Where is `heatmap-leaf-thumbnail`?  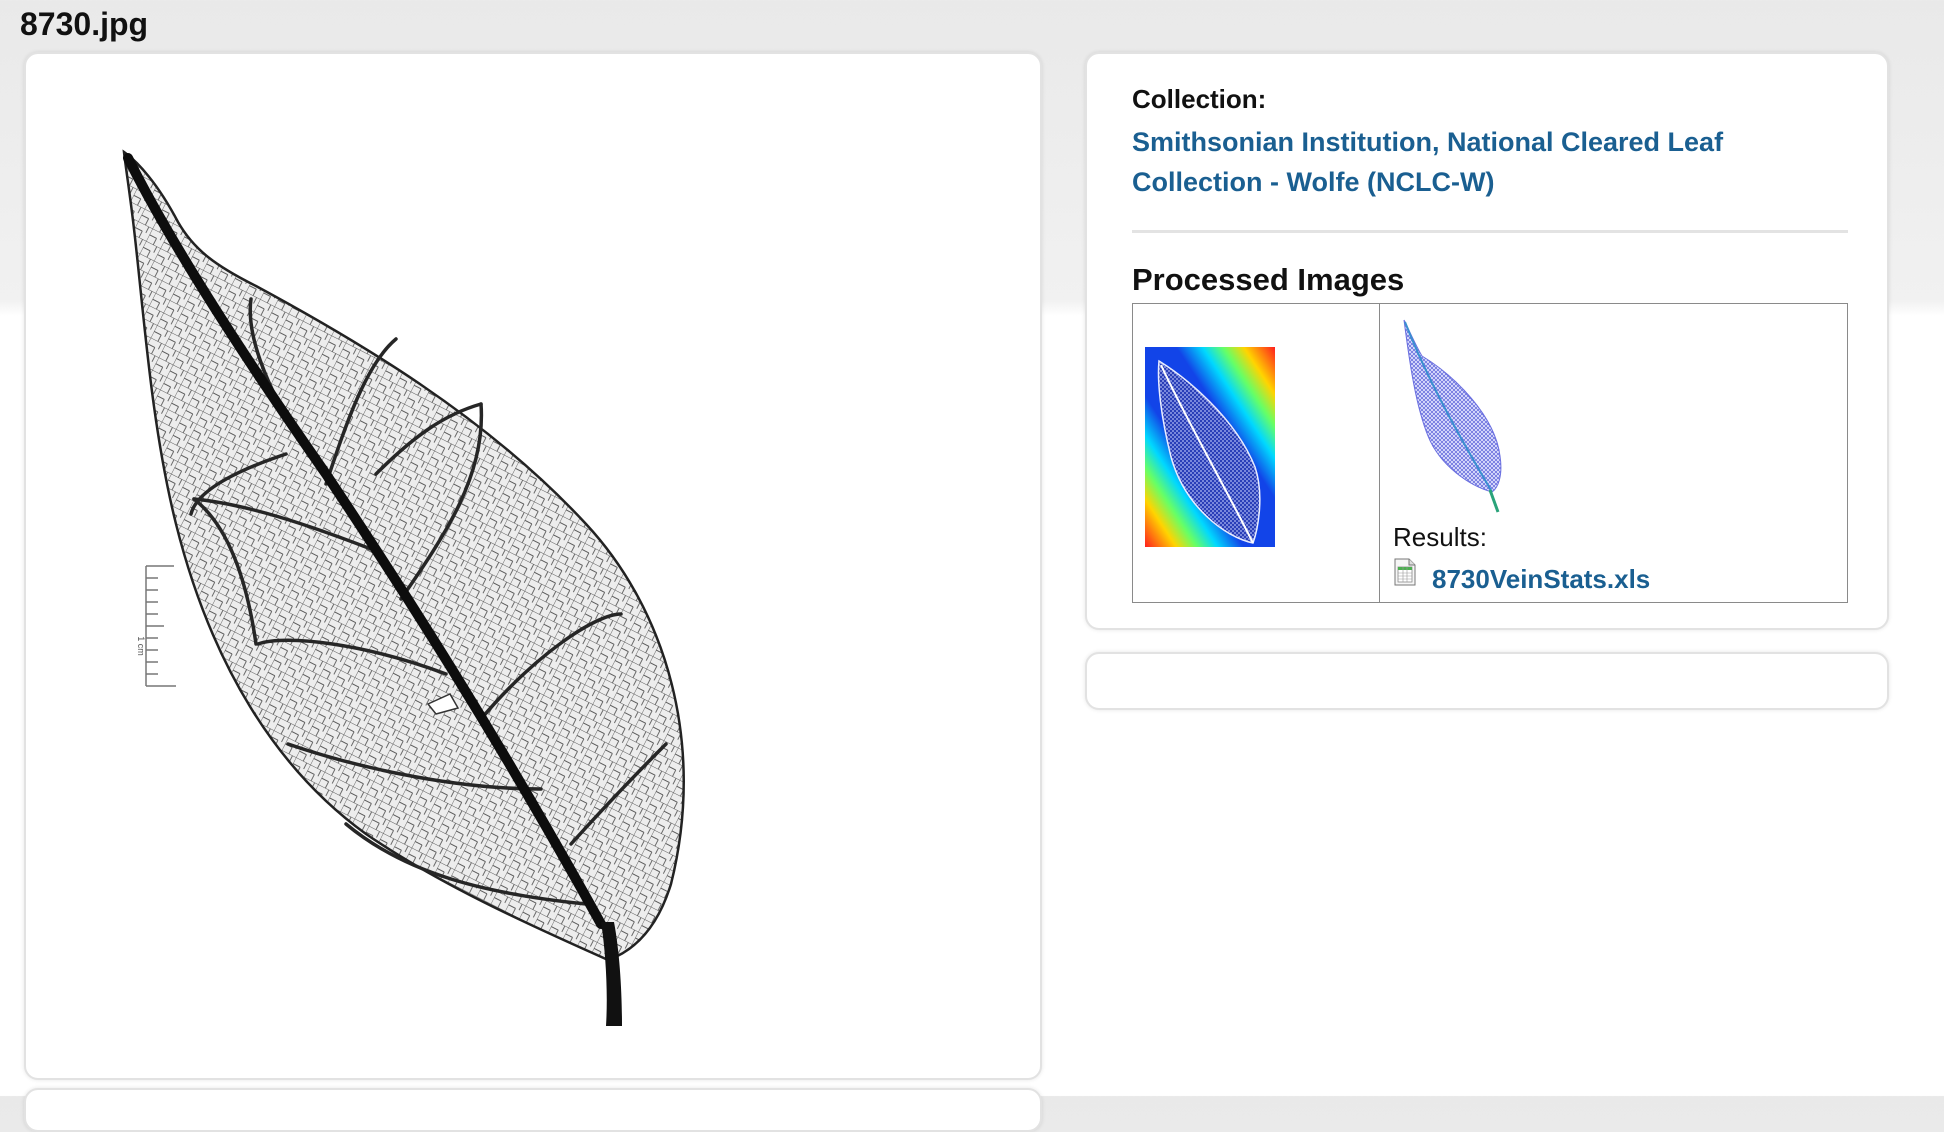 heatmap-leaf-thumbnail is located at coordinates (1210, 447).